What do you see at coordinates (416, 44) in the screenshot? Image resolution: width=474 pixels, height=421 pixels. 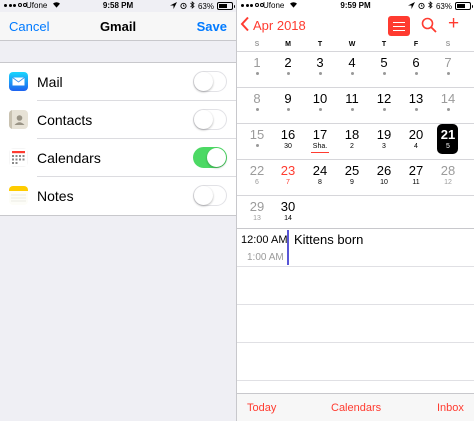 I see `weekday-label: F` at bounding box center [416, 44].